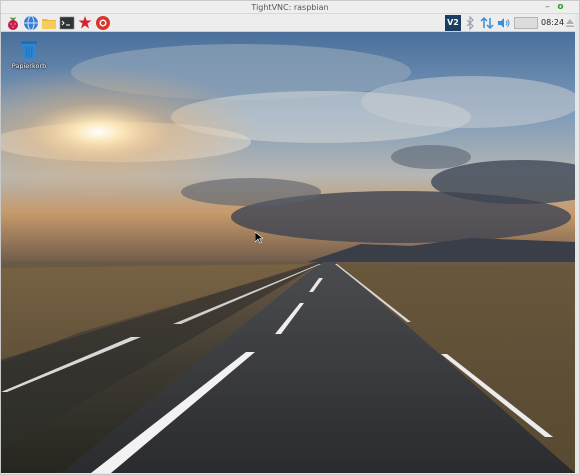 Image resolution: width=580 pixels, height=475 pixels. What do you see at coordinates (85, 23) in the screenshot?
I see `mathematica-icon` at bounding box center [85, 23].